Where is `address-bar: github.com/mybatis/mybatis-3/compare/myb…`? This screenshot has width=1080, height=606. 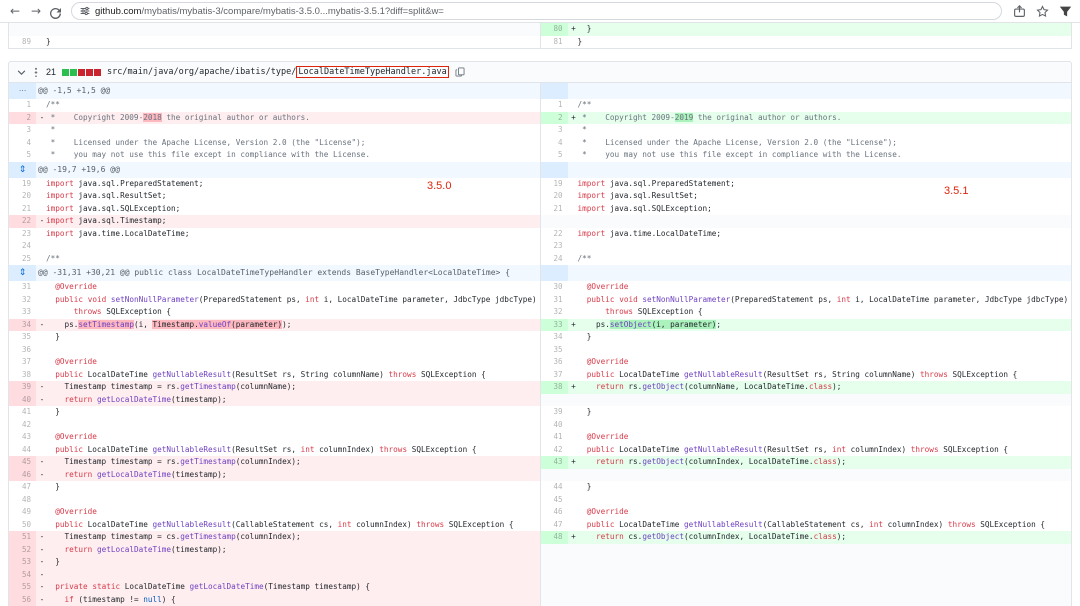
address-bar: github.com/mybatis/mybatis-3/compare/myb… is located at coordinates (536, 11).